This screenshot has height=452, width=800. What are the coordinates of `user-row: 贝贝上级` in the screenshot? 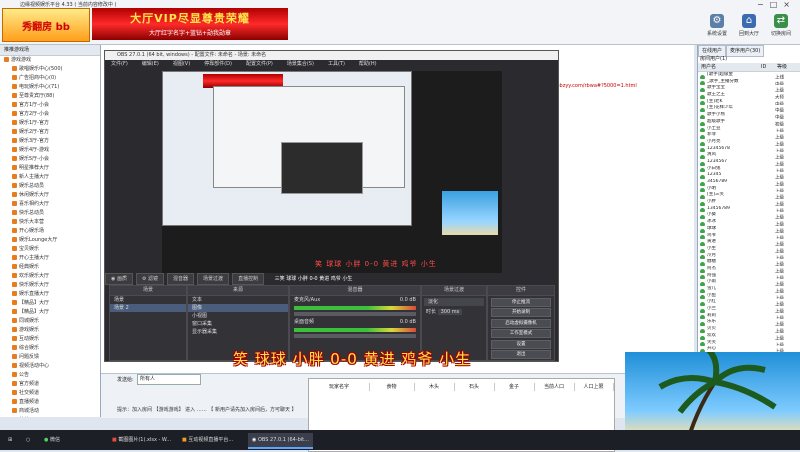 It's located at (749, 329).